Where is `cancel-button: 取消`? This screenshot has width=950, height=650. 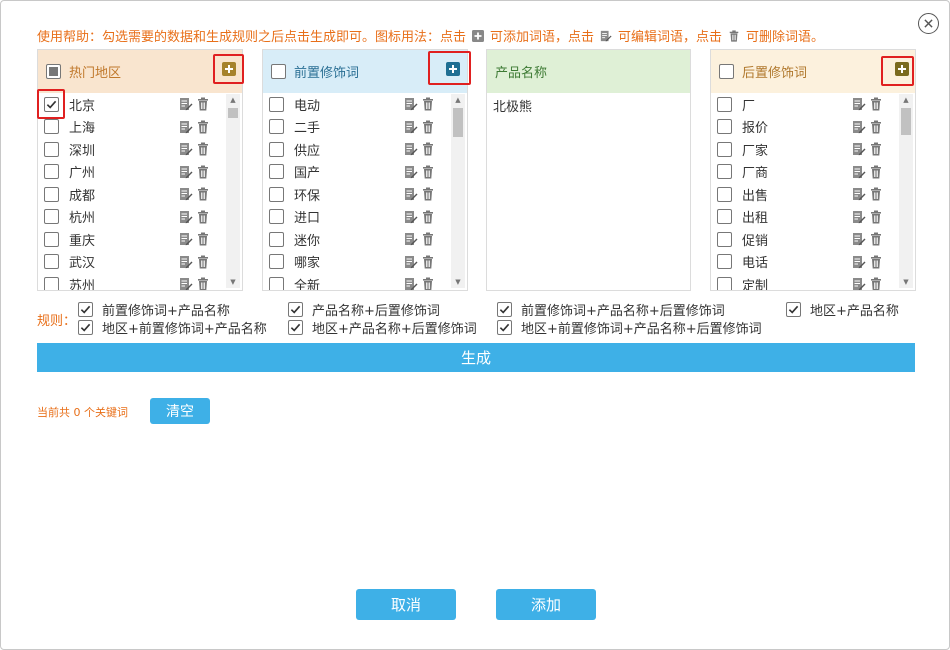
cancel-button: 取消 is located at coordinates (406, 604).